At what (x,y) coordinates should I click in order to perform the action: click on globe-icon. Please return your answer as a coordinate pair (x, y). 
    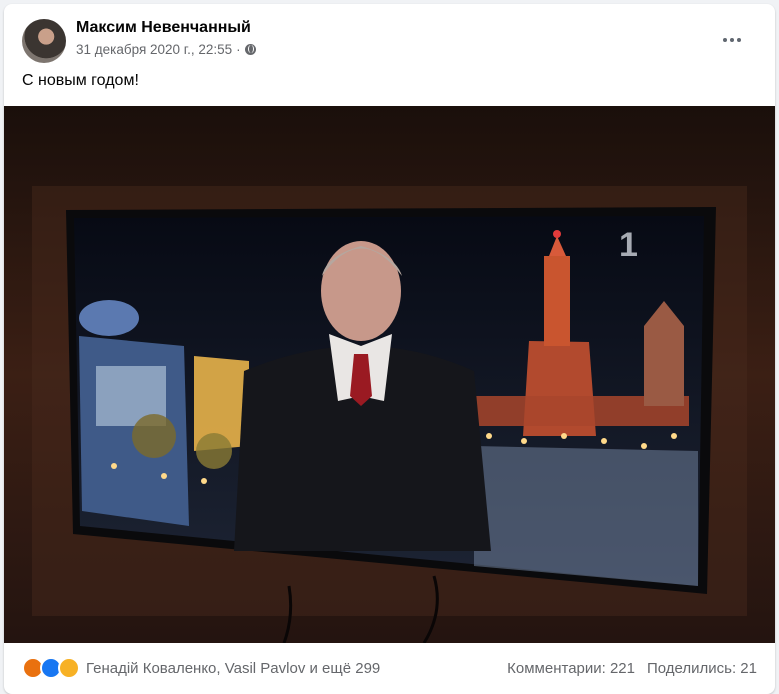
    Looking at the image, I should click on (250, 49).